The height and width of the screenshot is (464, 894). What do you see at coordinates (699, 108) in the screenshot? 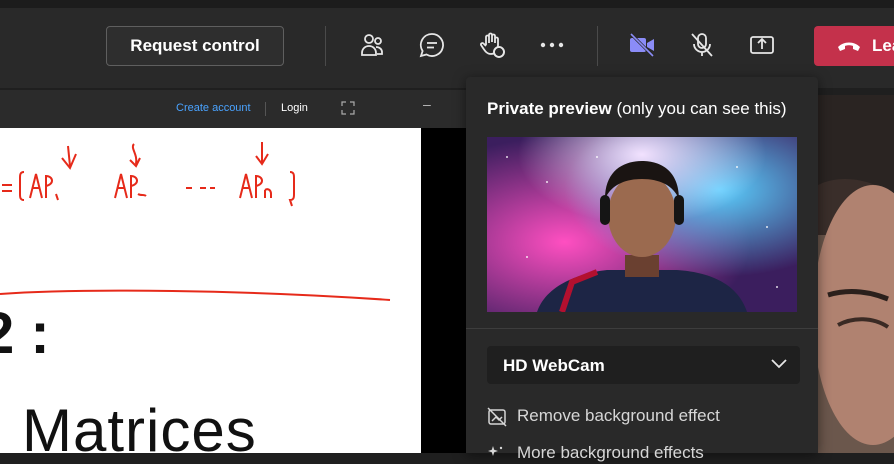
I see `preview-title-note: (only you can see this)` at bounding box center [699, 108].